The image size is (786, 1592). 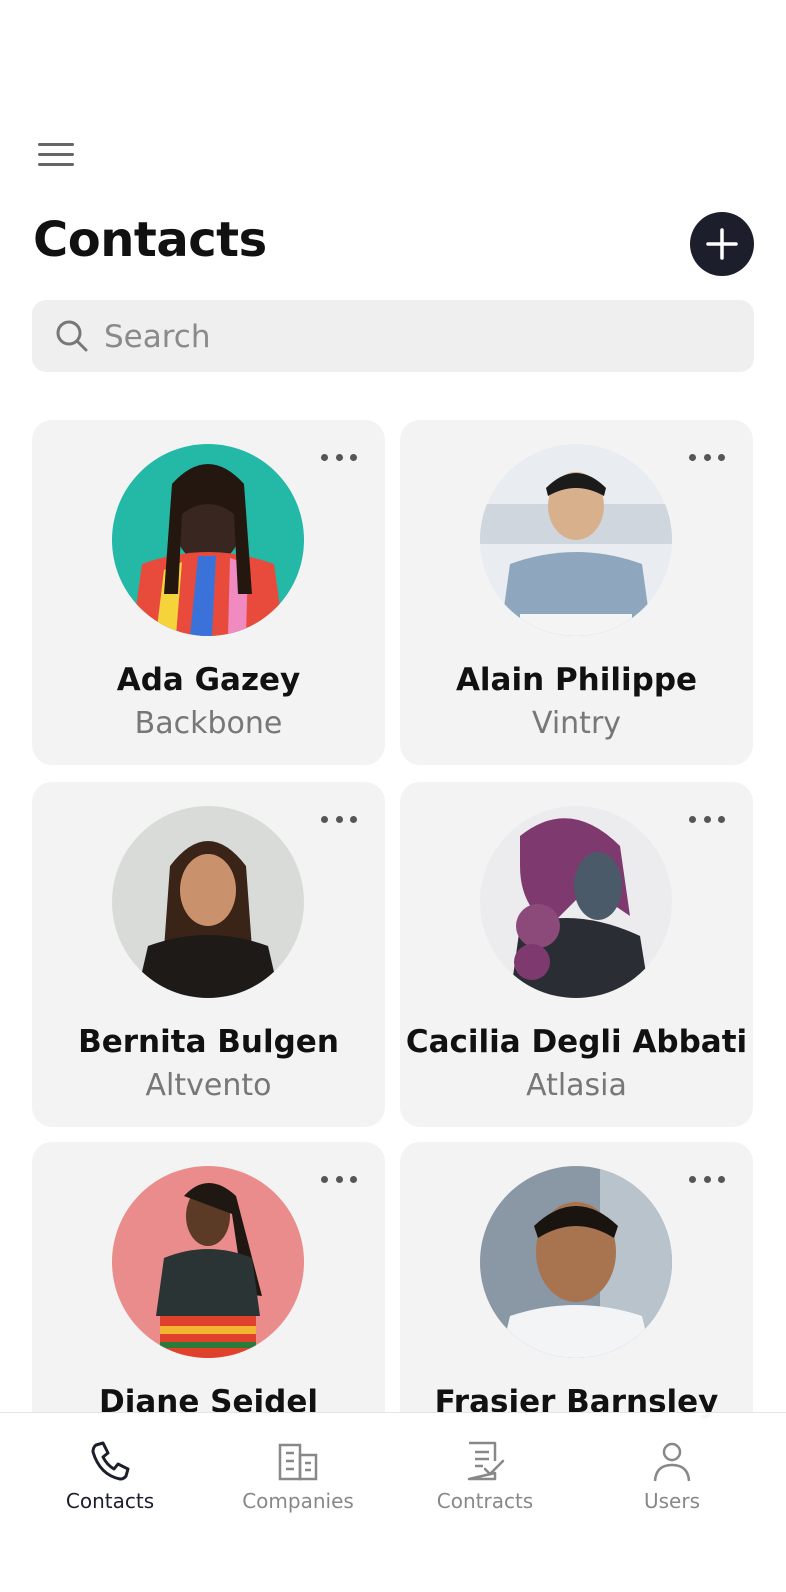 What do you see at coordinates (208, 1085) in the screenshot?
I see `contact-company: Altvento` at bounding box center [208, 1085].